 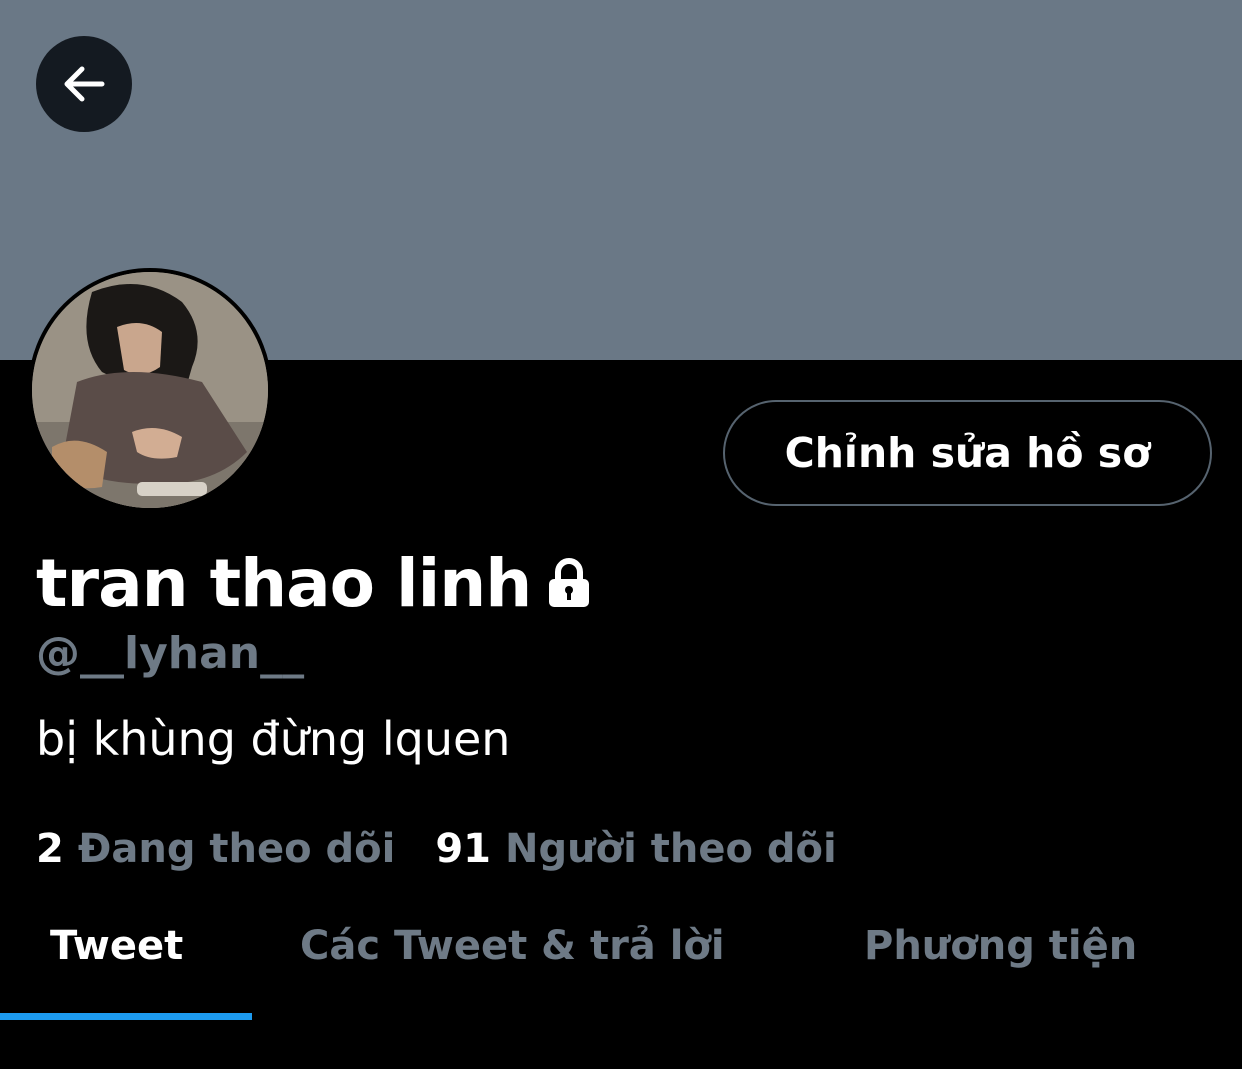 I want to click on followers-link: 91 Người theo dõi, so click(x=635, y=849).